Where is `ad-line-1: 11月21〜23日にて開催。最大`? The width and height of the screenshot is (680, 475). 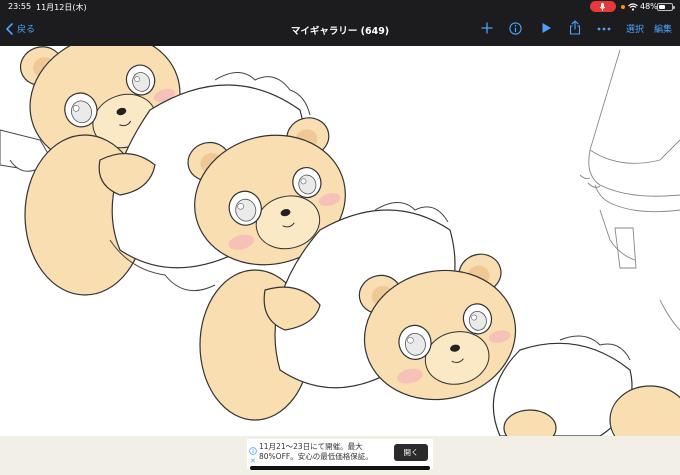
ad-line-1: 11月21〜23日にて開催。最大 is located at coordinates (311, 446).